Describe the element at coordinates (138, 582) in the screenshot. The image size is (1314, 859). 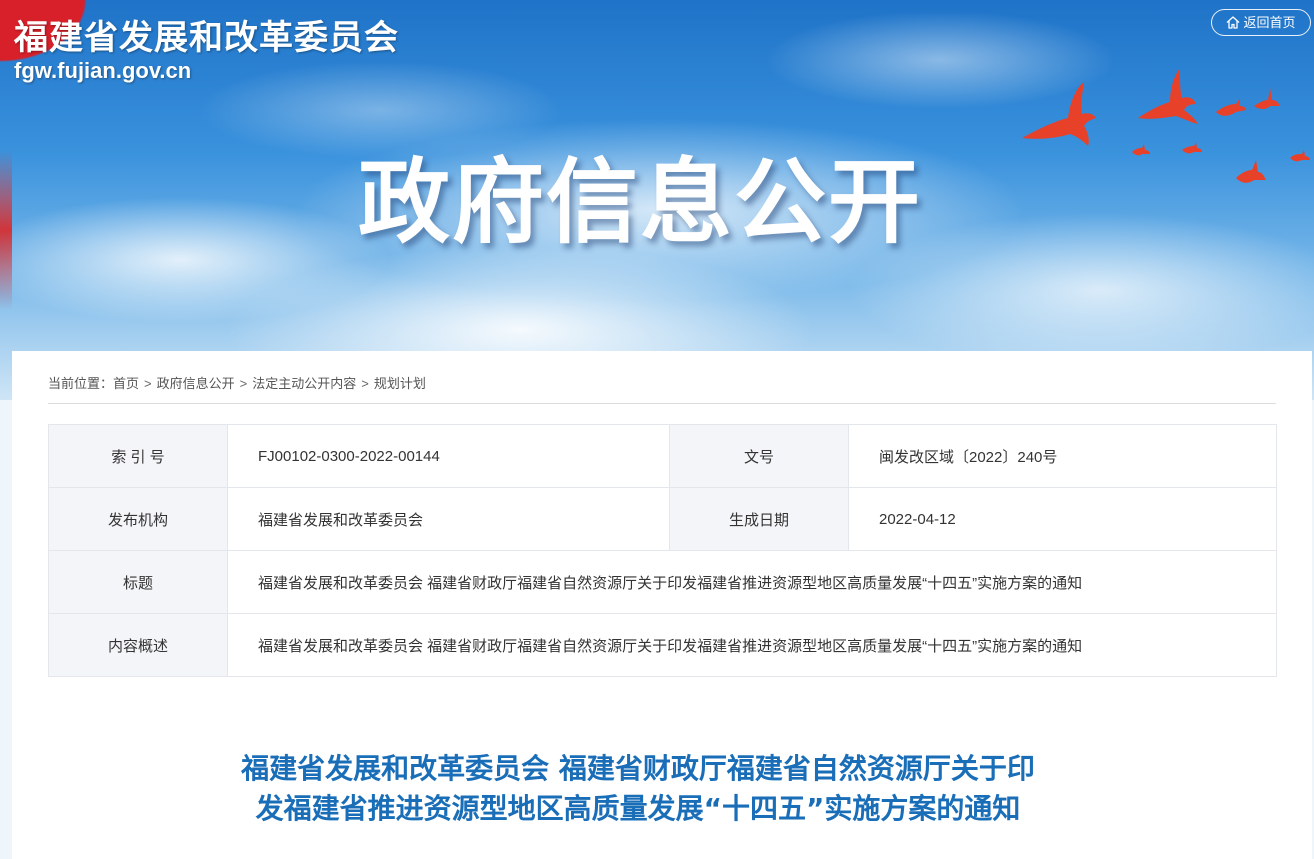
I see `title-label: 标题` at that location.